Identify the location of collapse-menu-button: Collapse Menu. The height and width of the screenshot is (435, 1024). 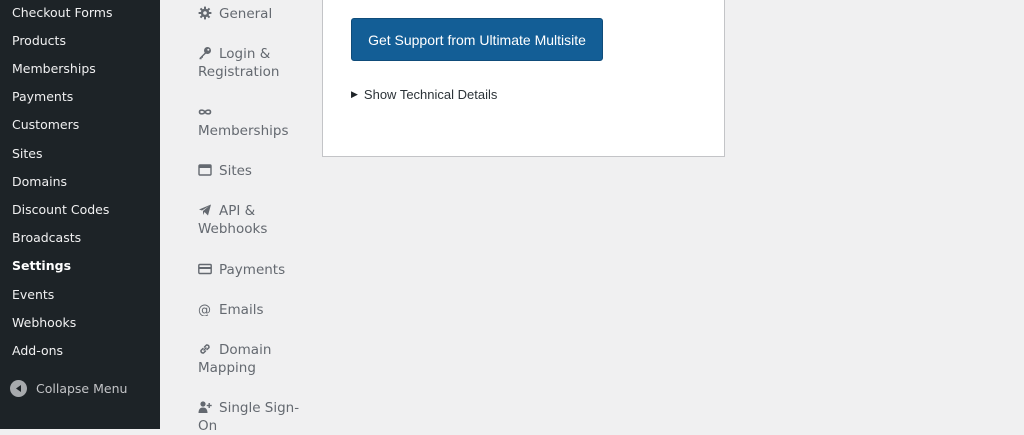
(80, 388).